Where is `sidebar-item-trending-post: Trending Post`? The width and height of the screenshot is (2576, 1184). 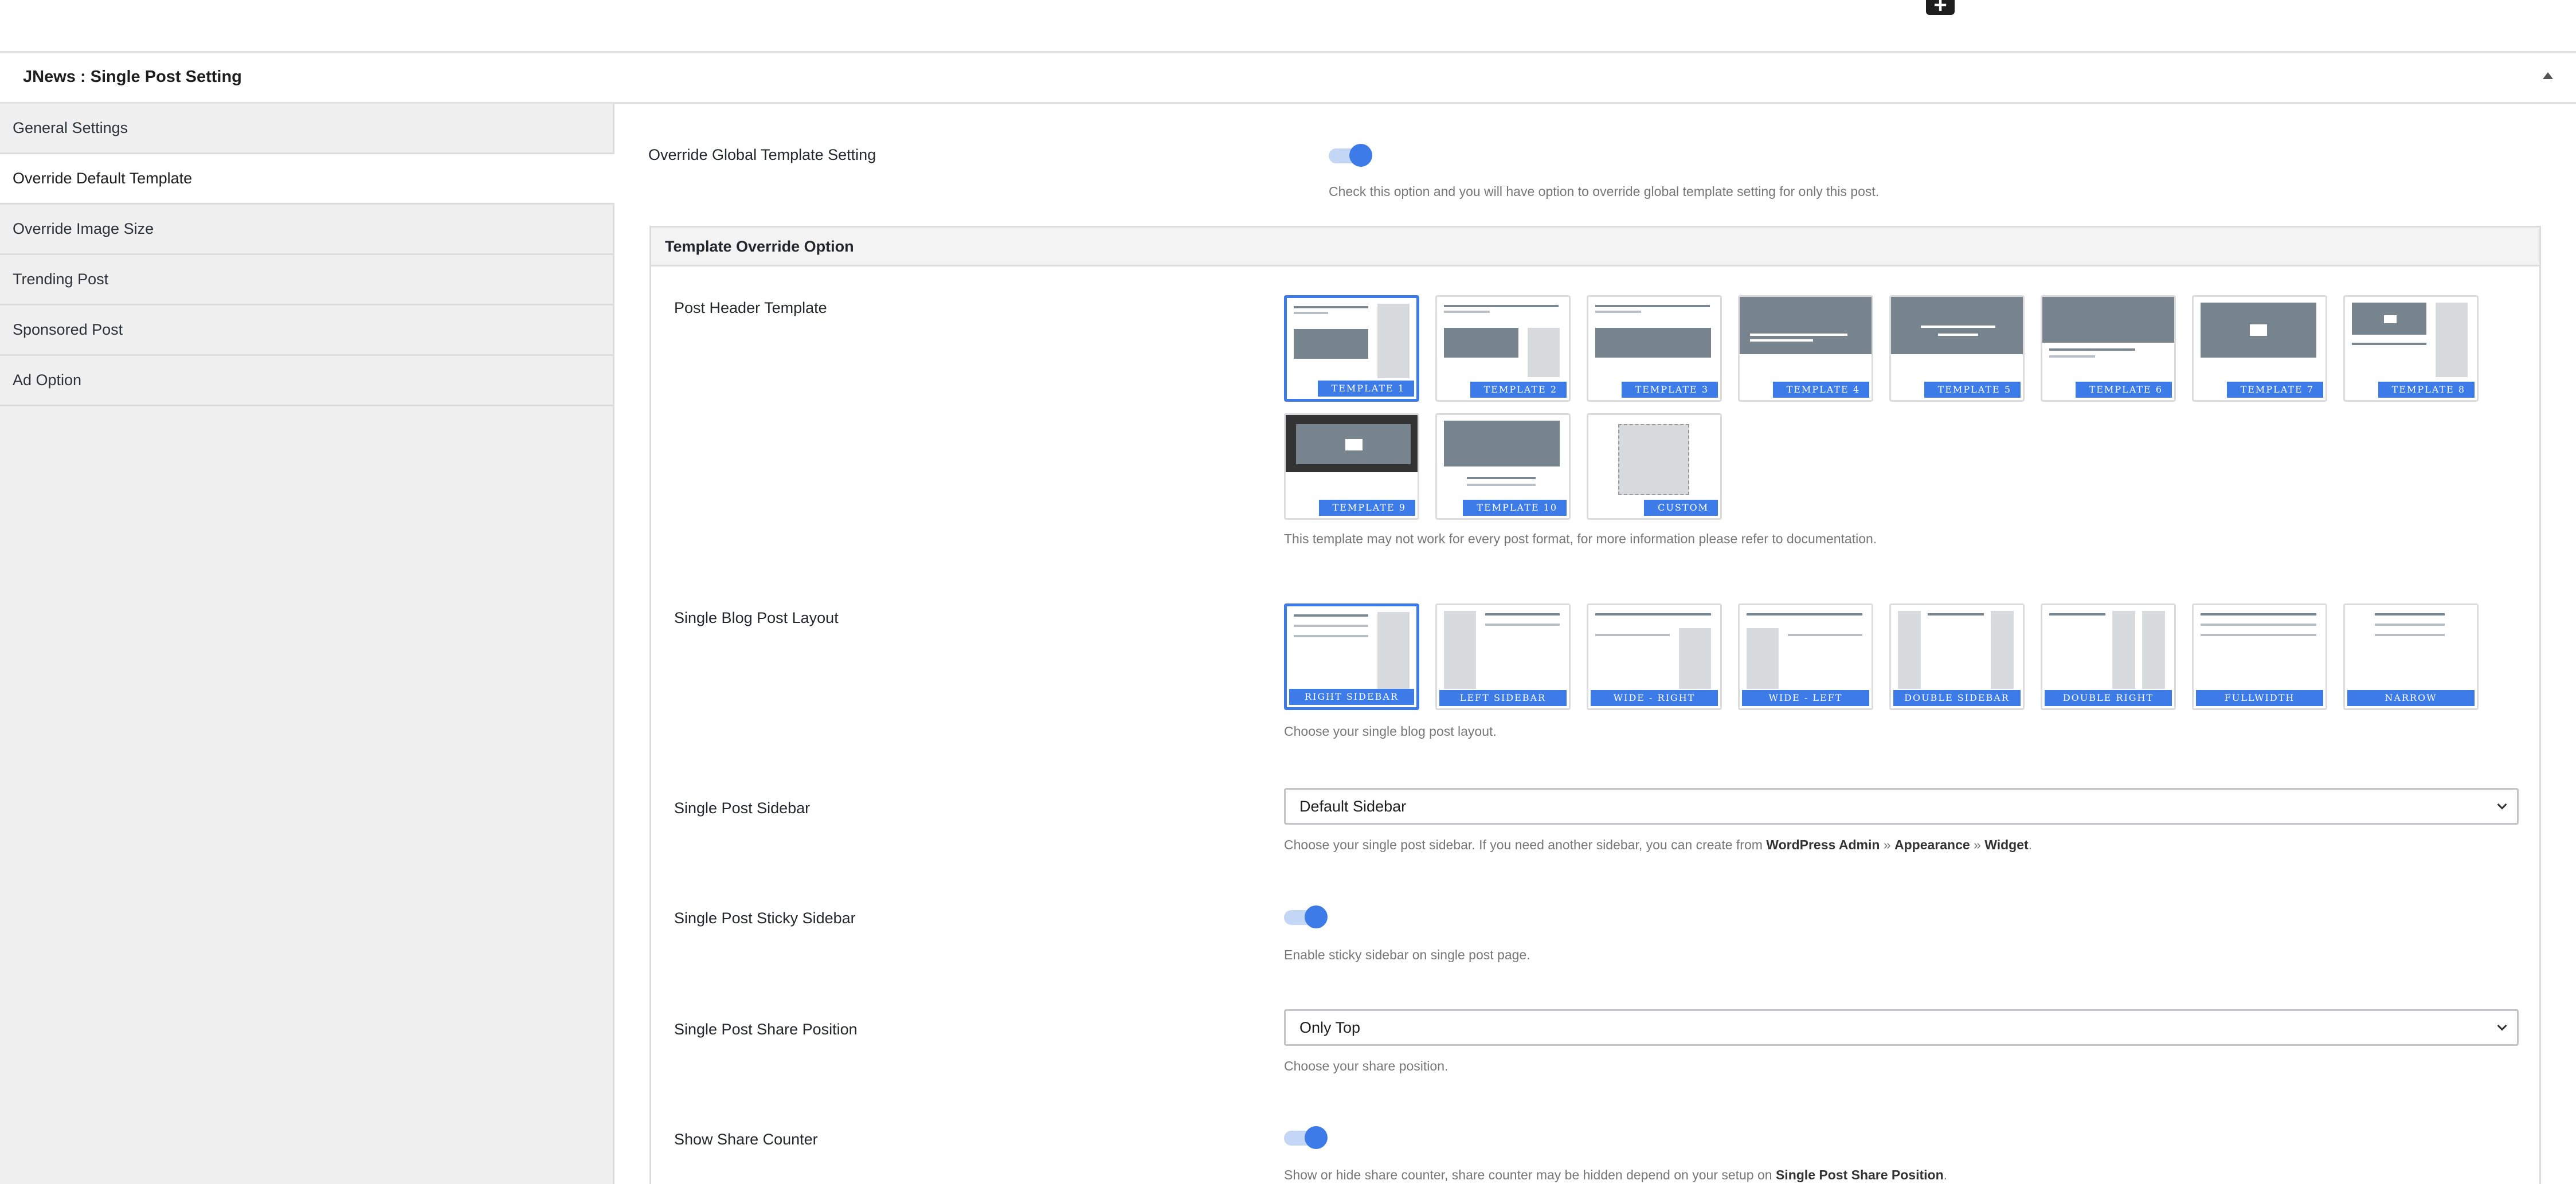 sidebar-item-trending-post: Trending Post is located at coordinates (306, 280).